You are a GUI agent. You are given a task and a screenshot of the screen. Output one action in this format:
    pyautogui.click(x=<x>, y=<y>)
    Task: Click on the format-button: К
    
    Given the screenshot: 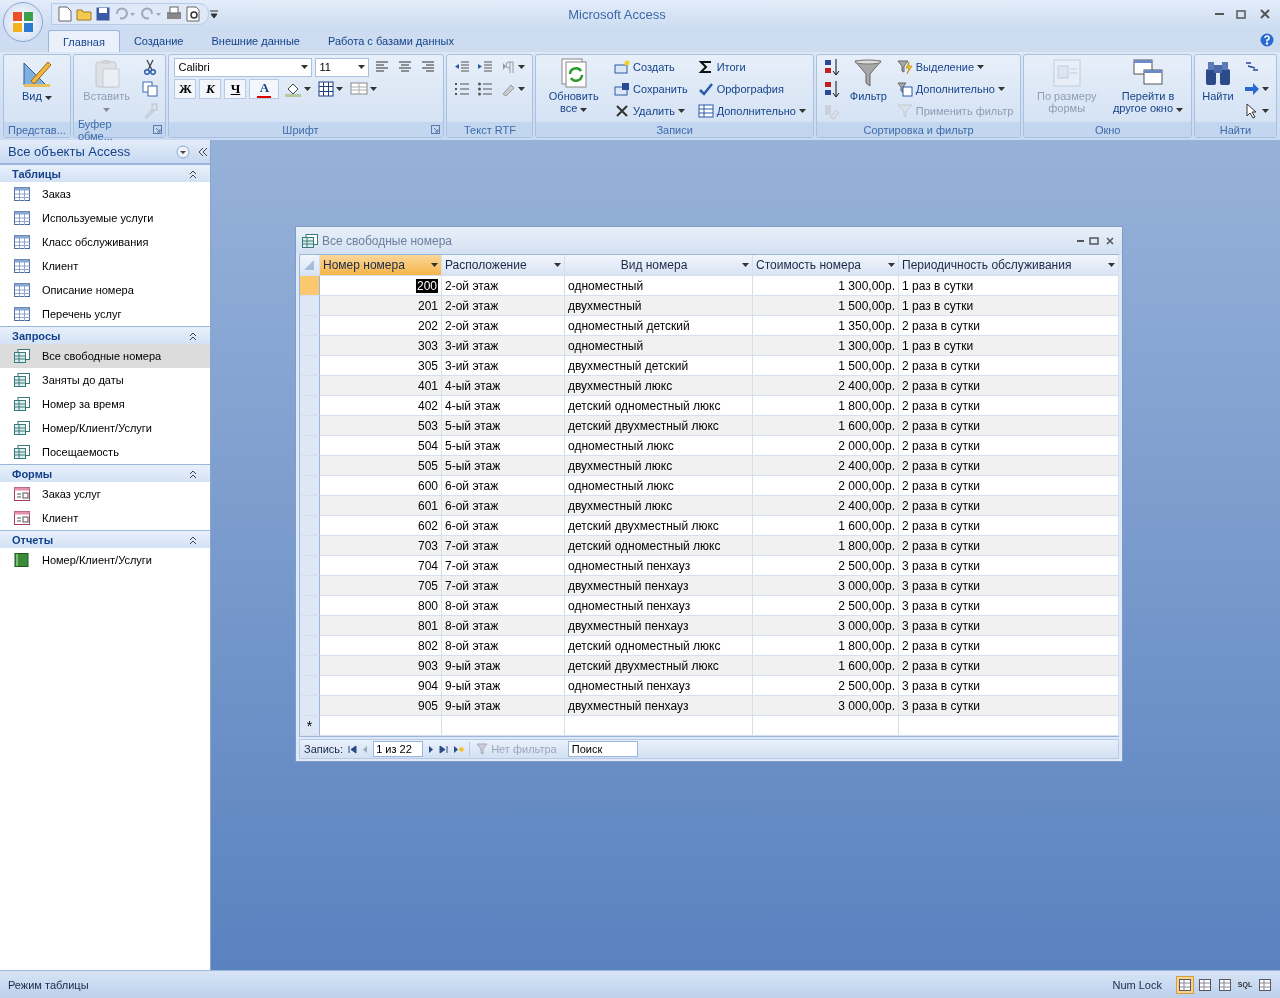 What is the action you would take?
    pyautogui.click(x=210, y=89)
    